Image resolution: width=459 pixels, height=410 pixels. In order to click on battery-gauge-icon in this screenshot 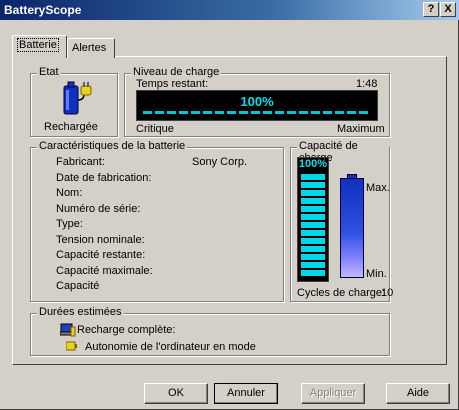, I will do `click(352, 228)`.